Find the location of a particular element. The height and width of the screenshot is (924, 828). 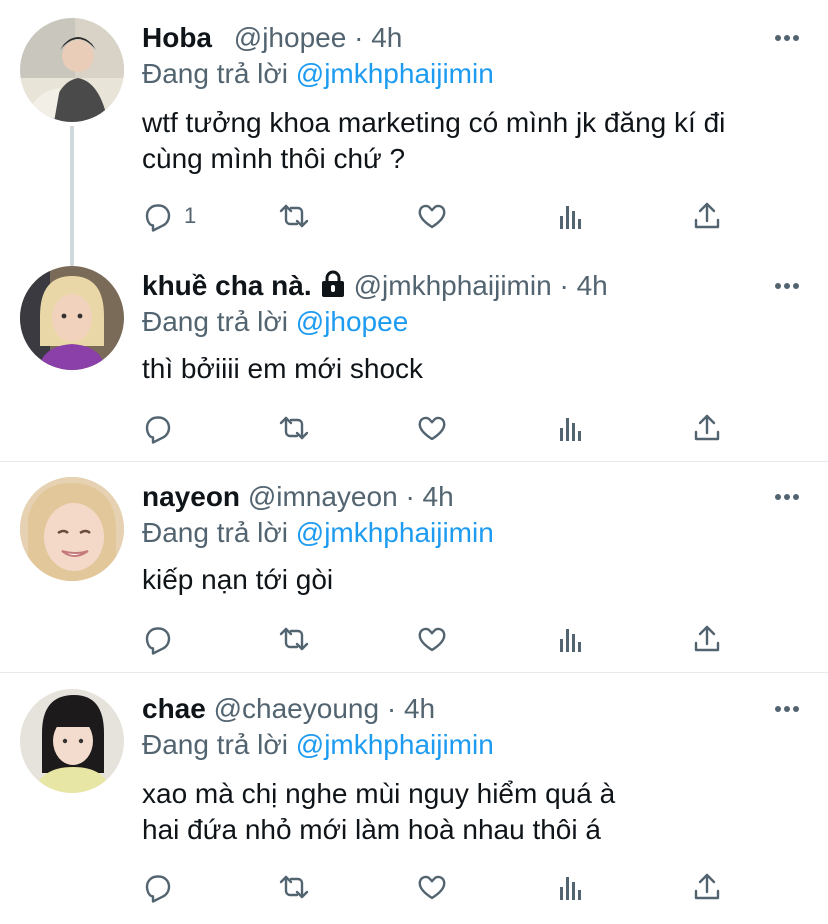

mention-link: @jhopee is located at coordinates (352, 321).